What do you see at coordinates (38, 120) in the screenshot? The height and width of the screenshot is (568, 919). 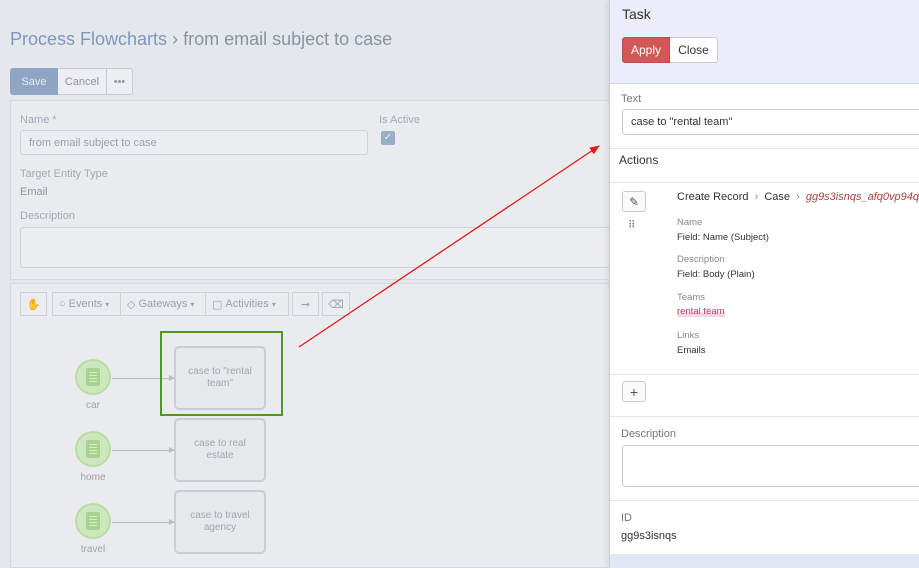 I see `name-label: Name *` at bounding box center [38, 120].